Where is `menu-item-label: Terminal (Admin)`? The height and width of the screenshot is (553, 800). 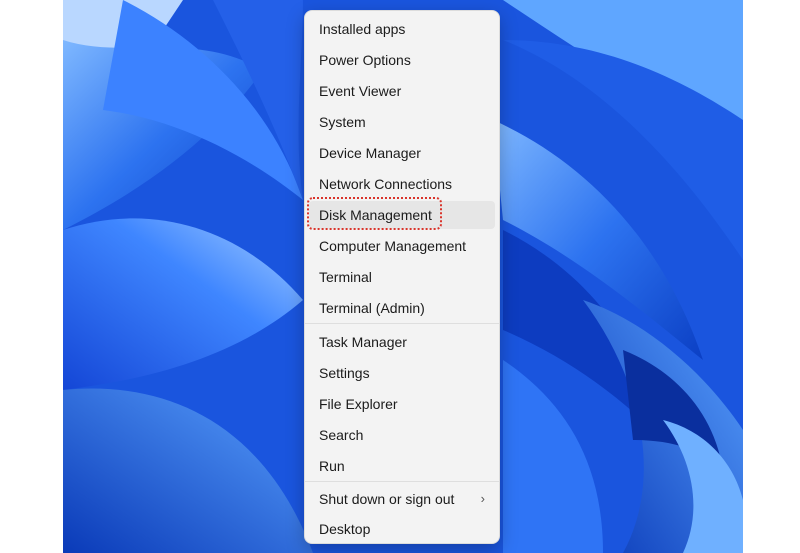
menu-item-label: Terminal (Admin) is located at coordinates (372, 308).